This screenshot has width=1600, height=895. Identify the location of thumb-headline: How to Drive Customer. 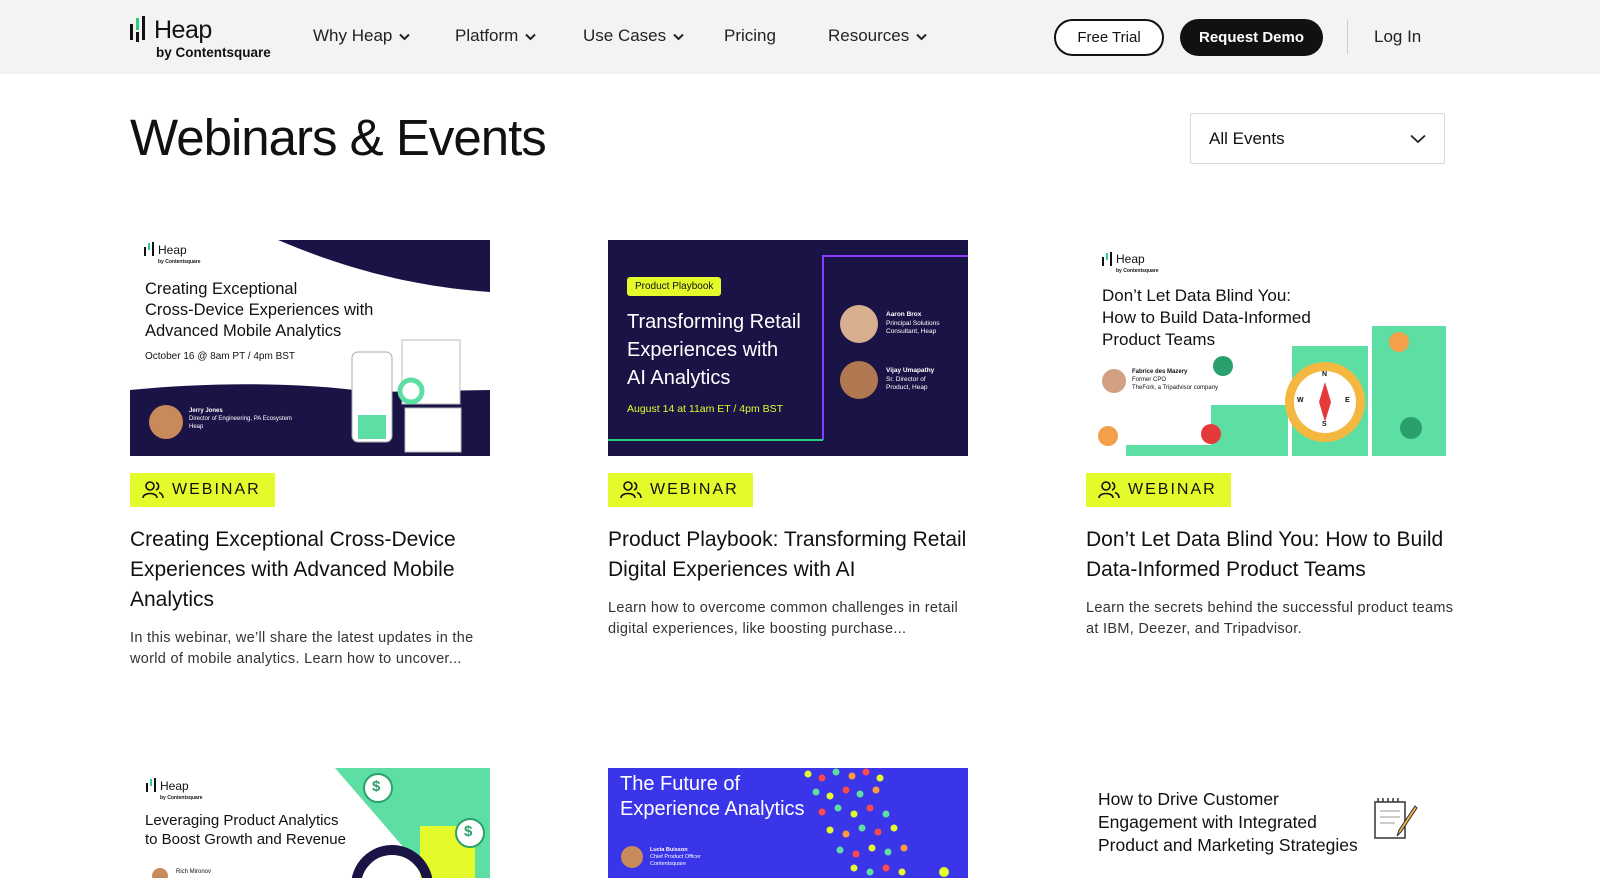
(1188, 799).